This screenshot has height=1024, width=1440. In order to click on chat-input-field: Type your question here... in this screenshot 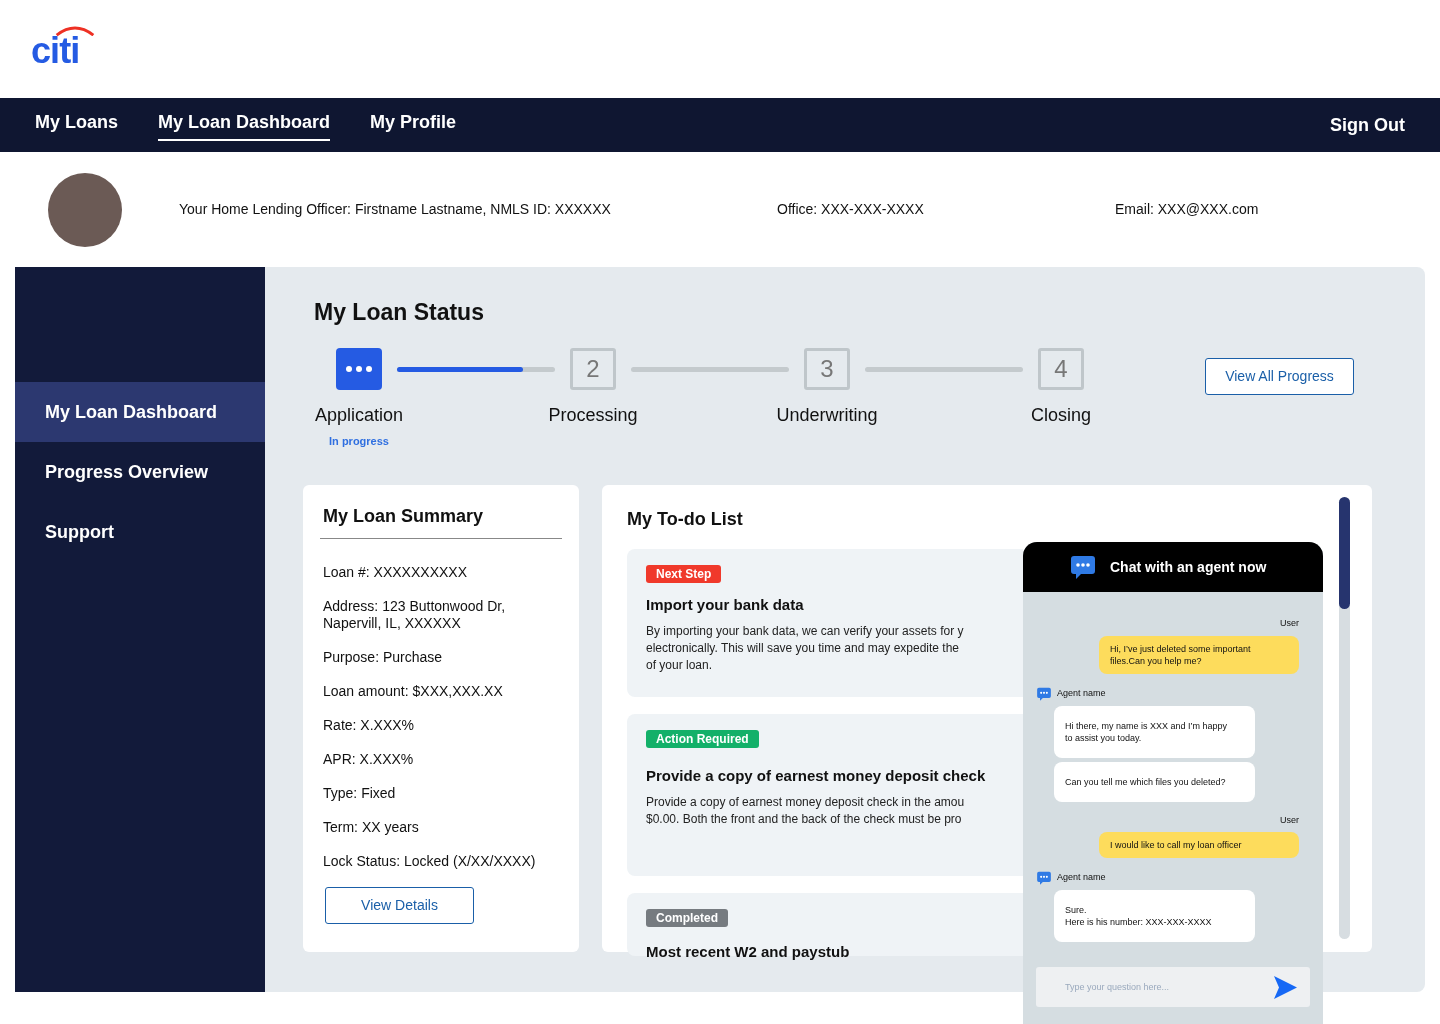, I will do `click(1169, 987)`.